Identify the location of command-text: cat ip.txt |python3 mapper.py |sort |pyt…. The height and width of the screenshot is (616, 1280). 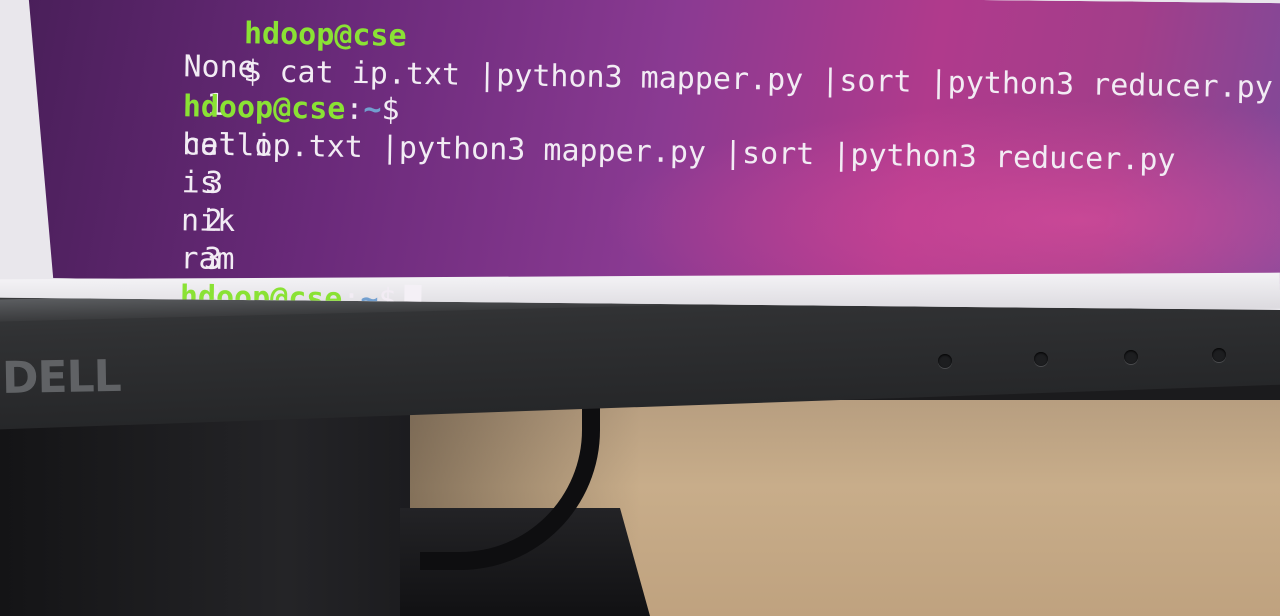
(678, 152).